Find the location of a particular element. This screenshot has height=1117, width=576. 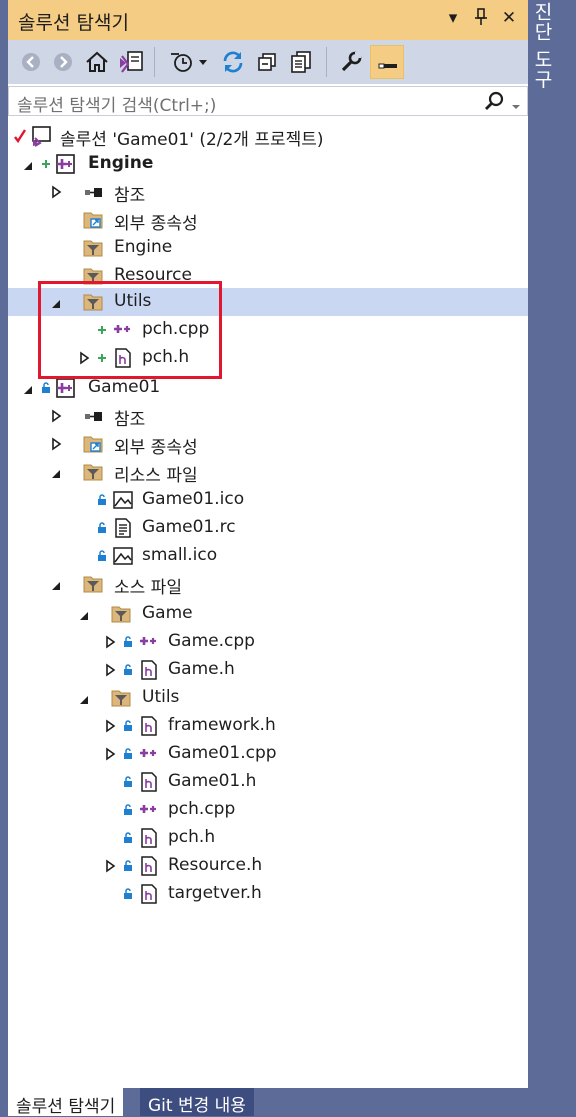

tree-row-game01-pch-cpp: pch.cpp is located at coordinates (268, 810).